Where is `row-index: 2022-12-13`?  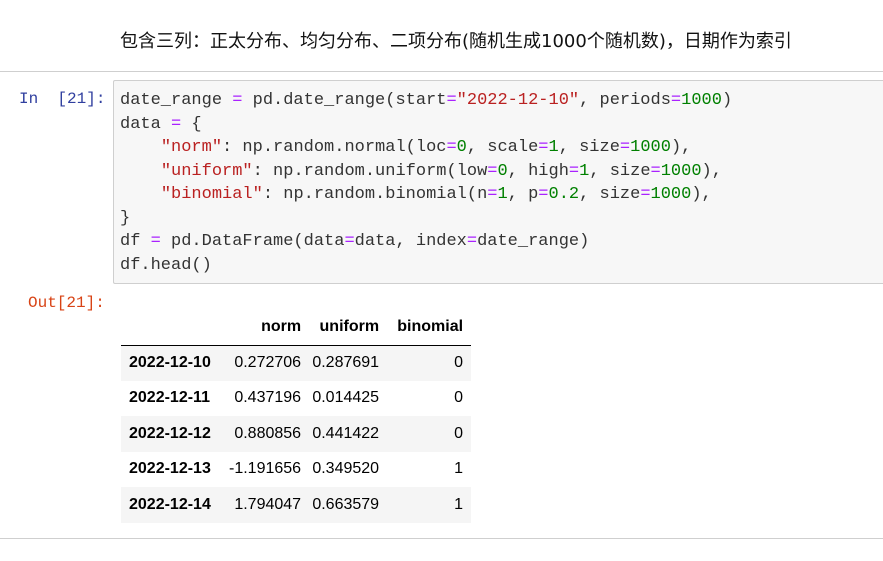
row-index: 2022-12-13 is located at coordinates (170, 469).